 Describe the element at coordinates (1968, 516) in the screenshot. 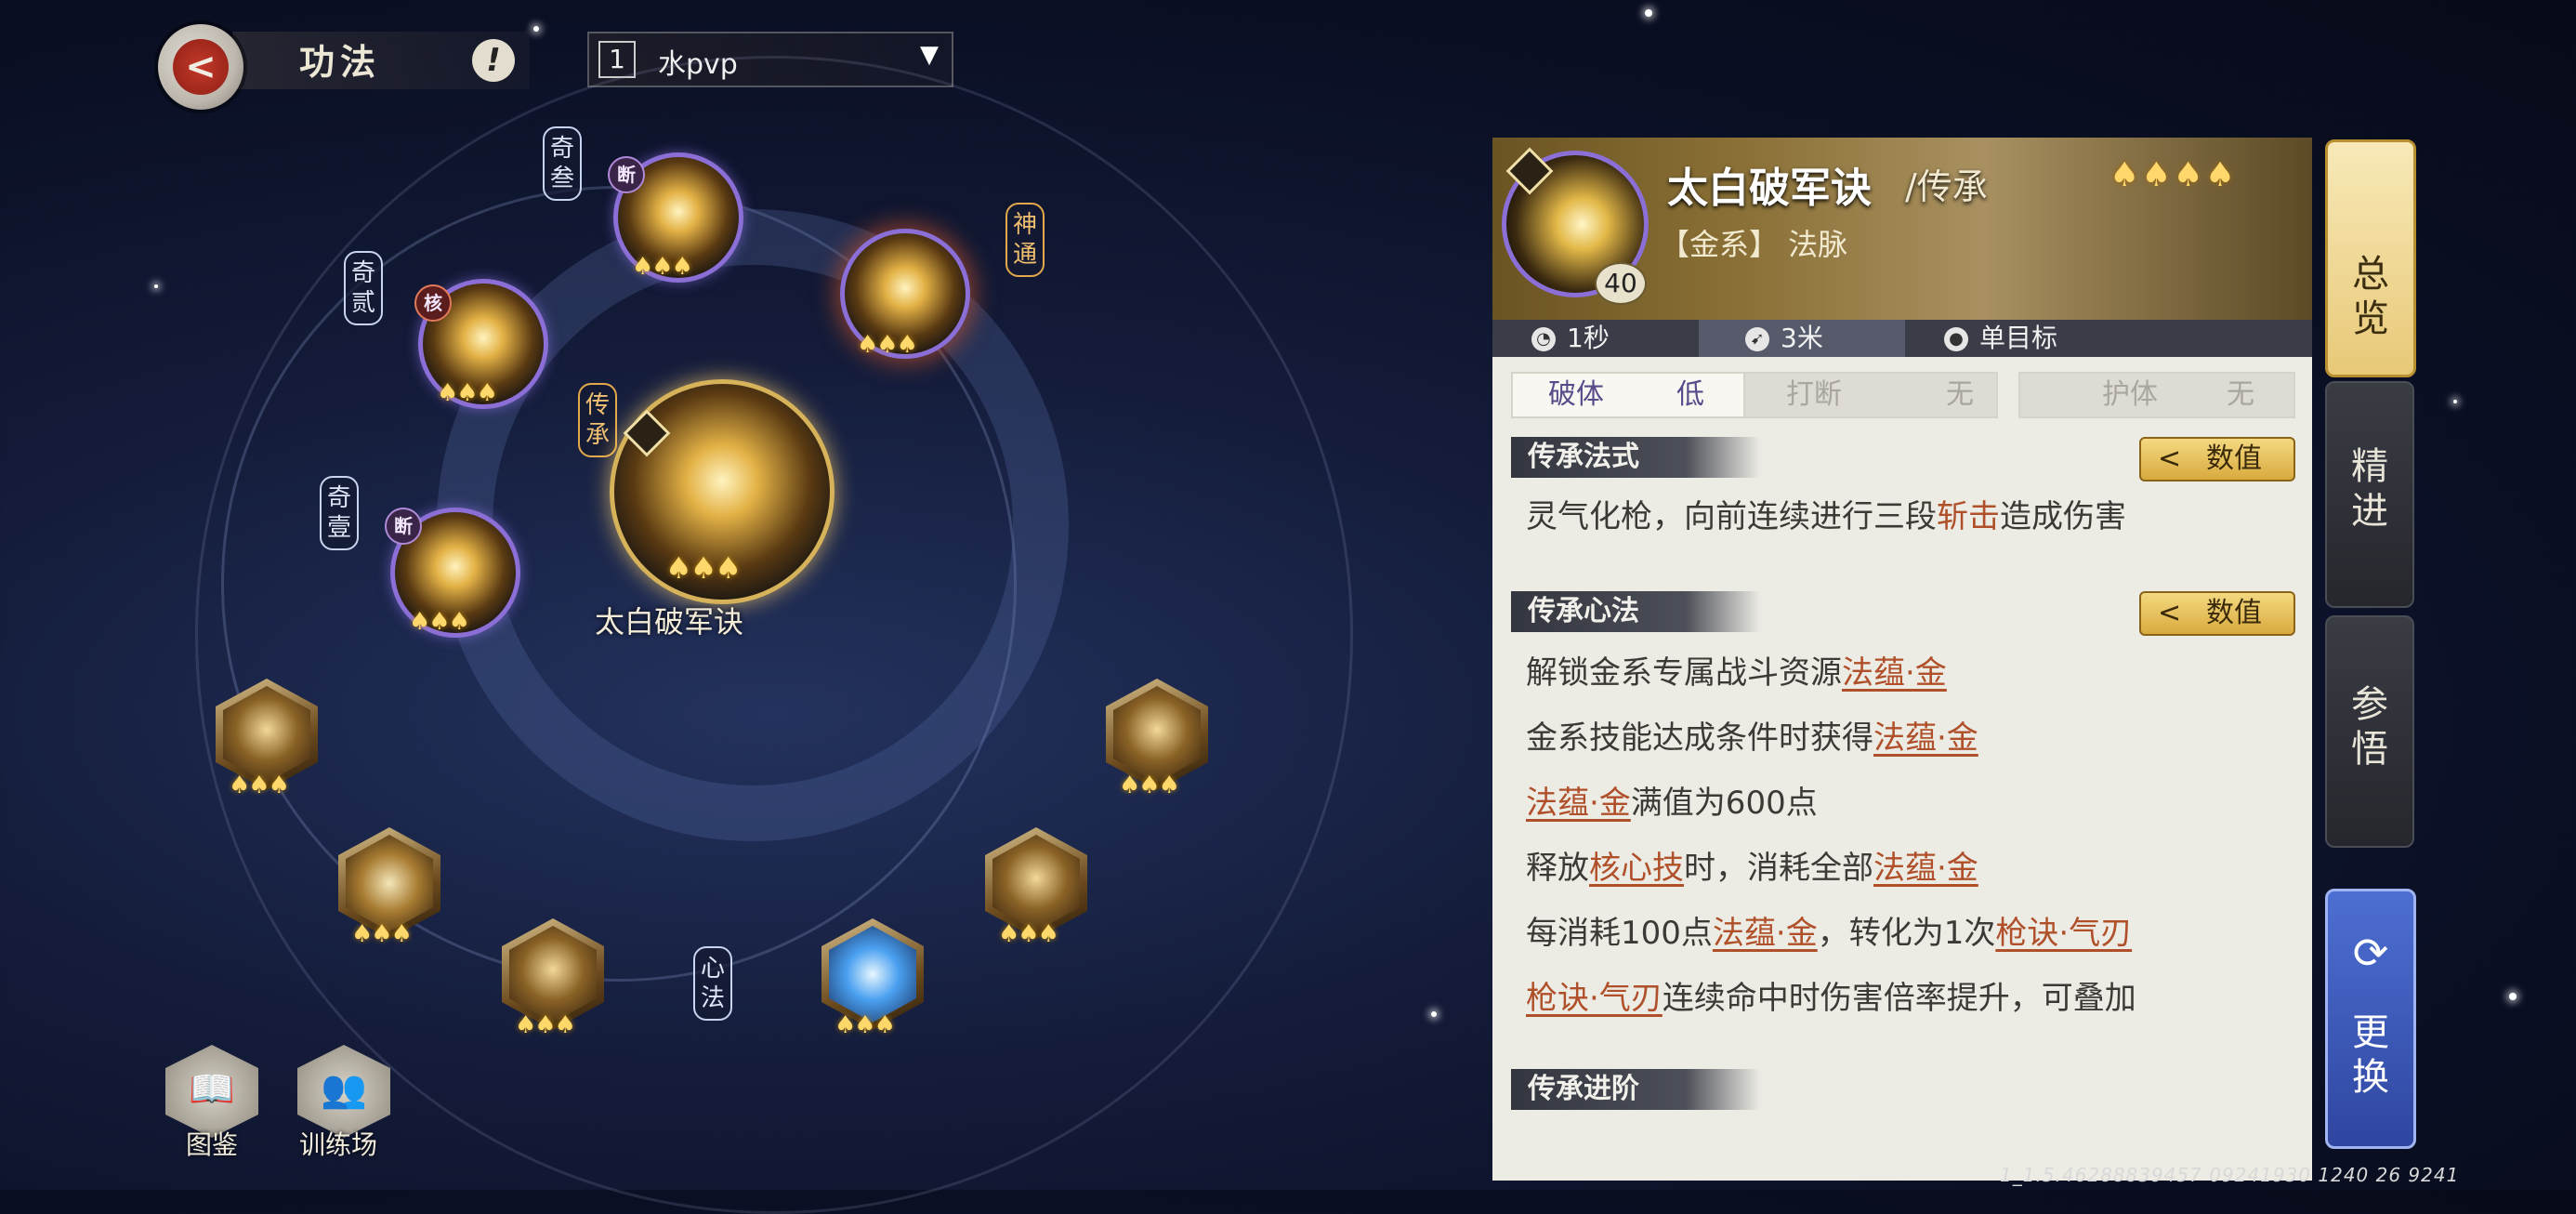

I see `keyword-slash: 斩击` at that location.